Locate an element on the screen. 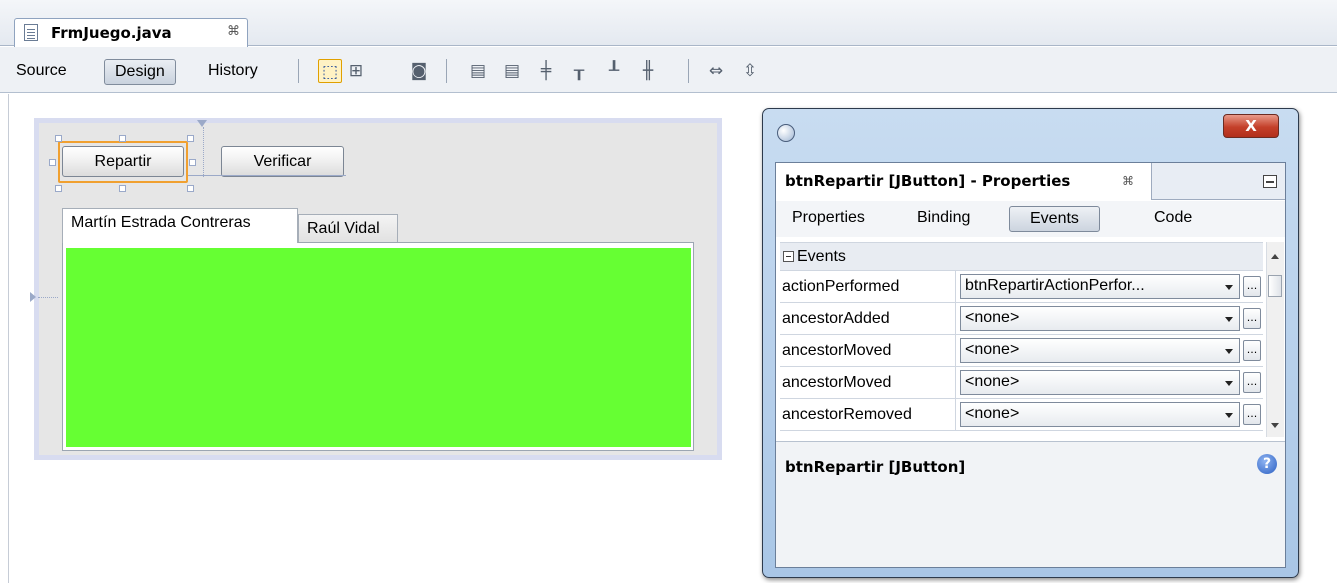 Image resolution: width=1337 pixels, height=583 pixels. align-right-icon: ▤ is located at coordinates (512, 71).